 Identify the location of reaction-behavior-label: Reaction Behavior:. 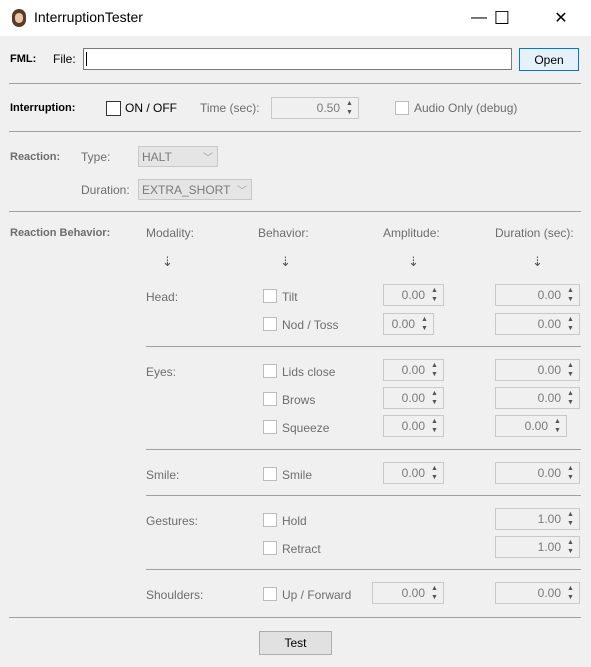
(60, 233).